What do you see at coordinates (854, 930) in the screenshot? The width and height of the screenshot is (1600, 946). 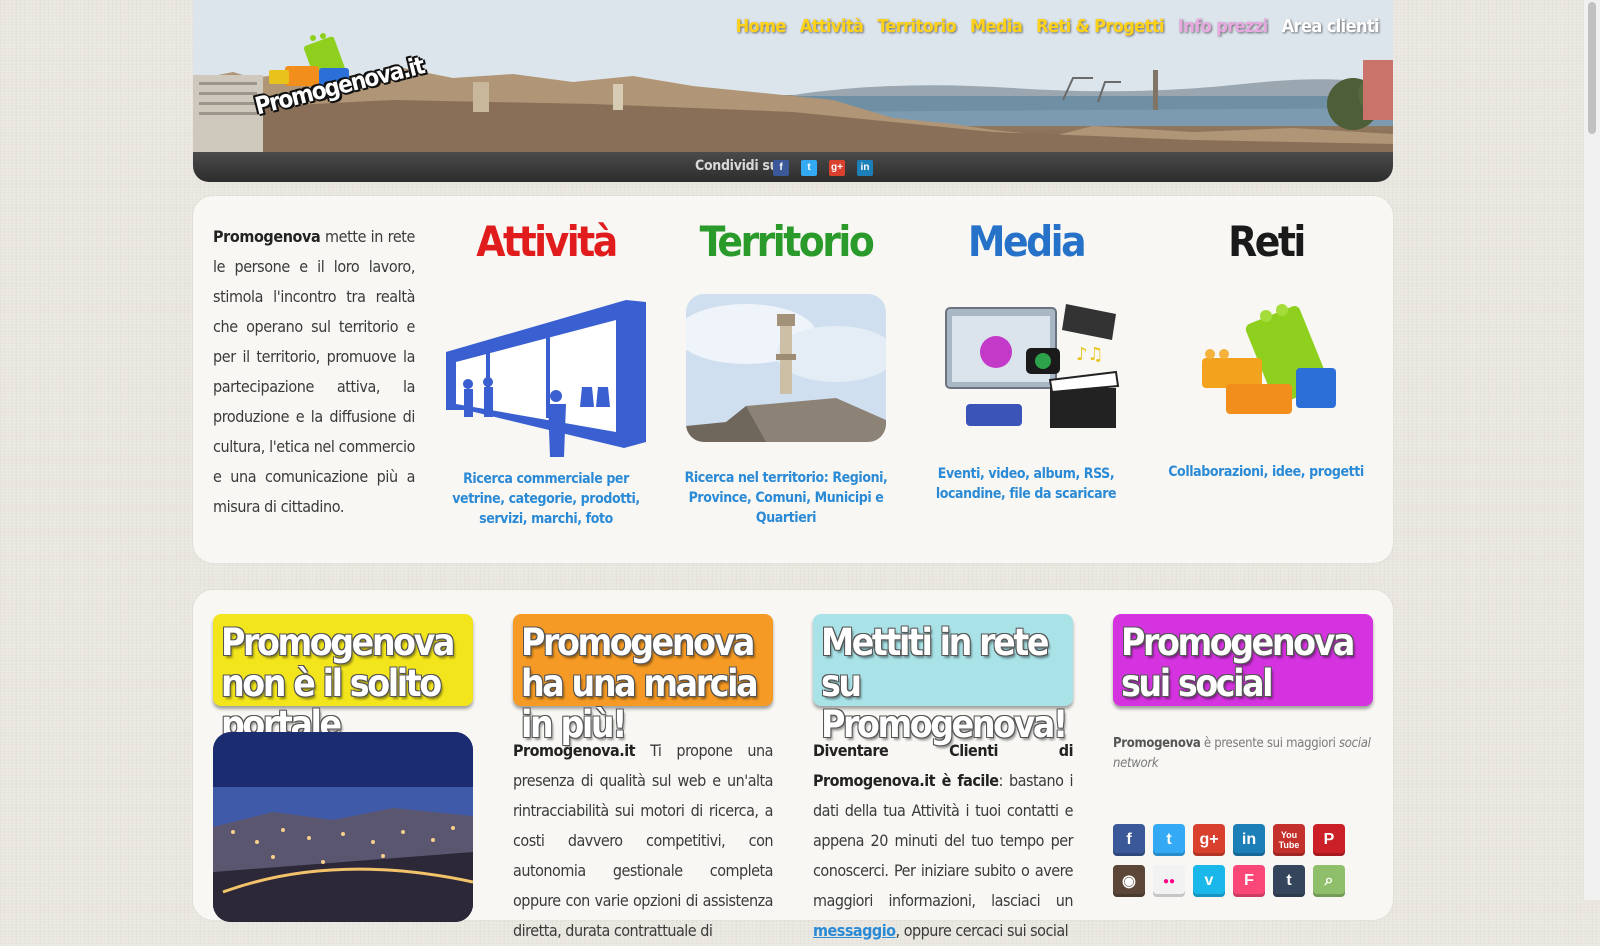 I see `message-link: messaggio` at bounding box center [854, 930].